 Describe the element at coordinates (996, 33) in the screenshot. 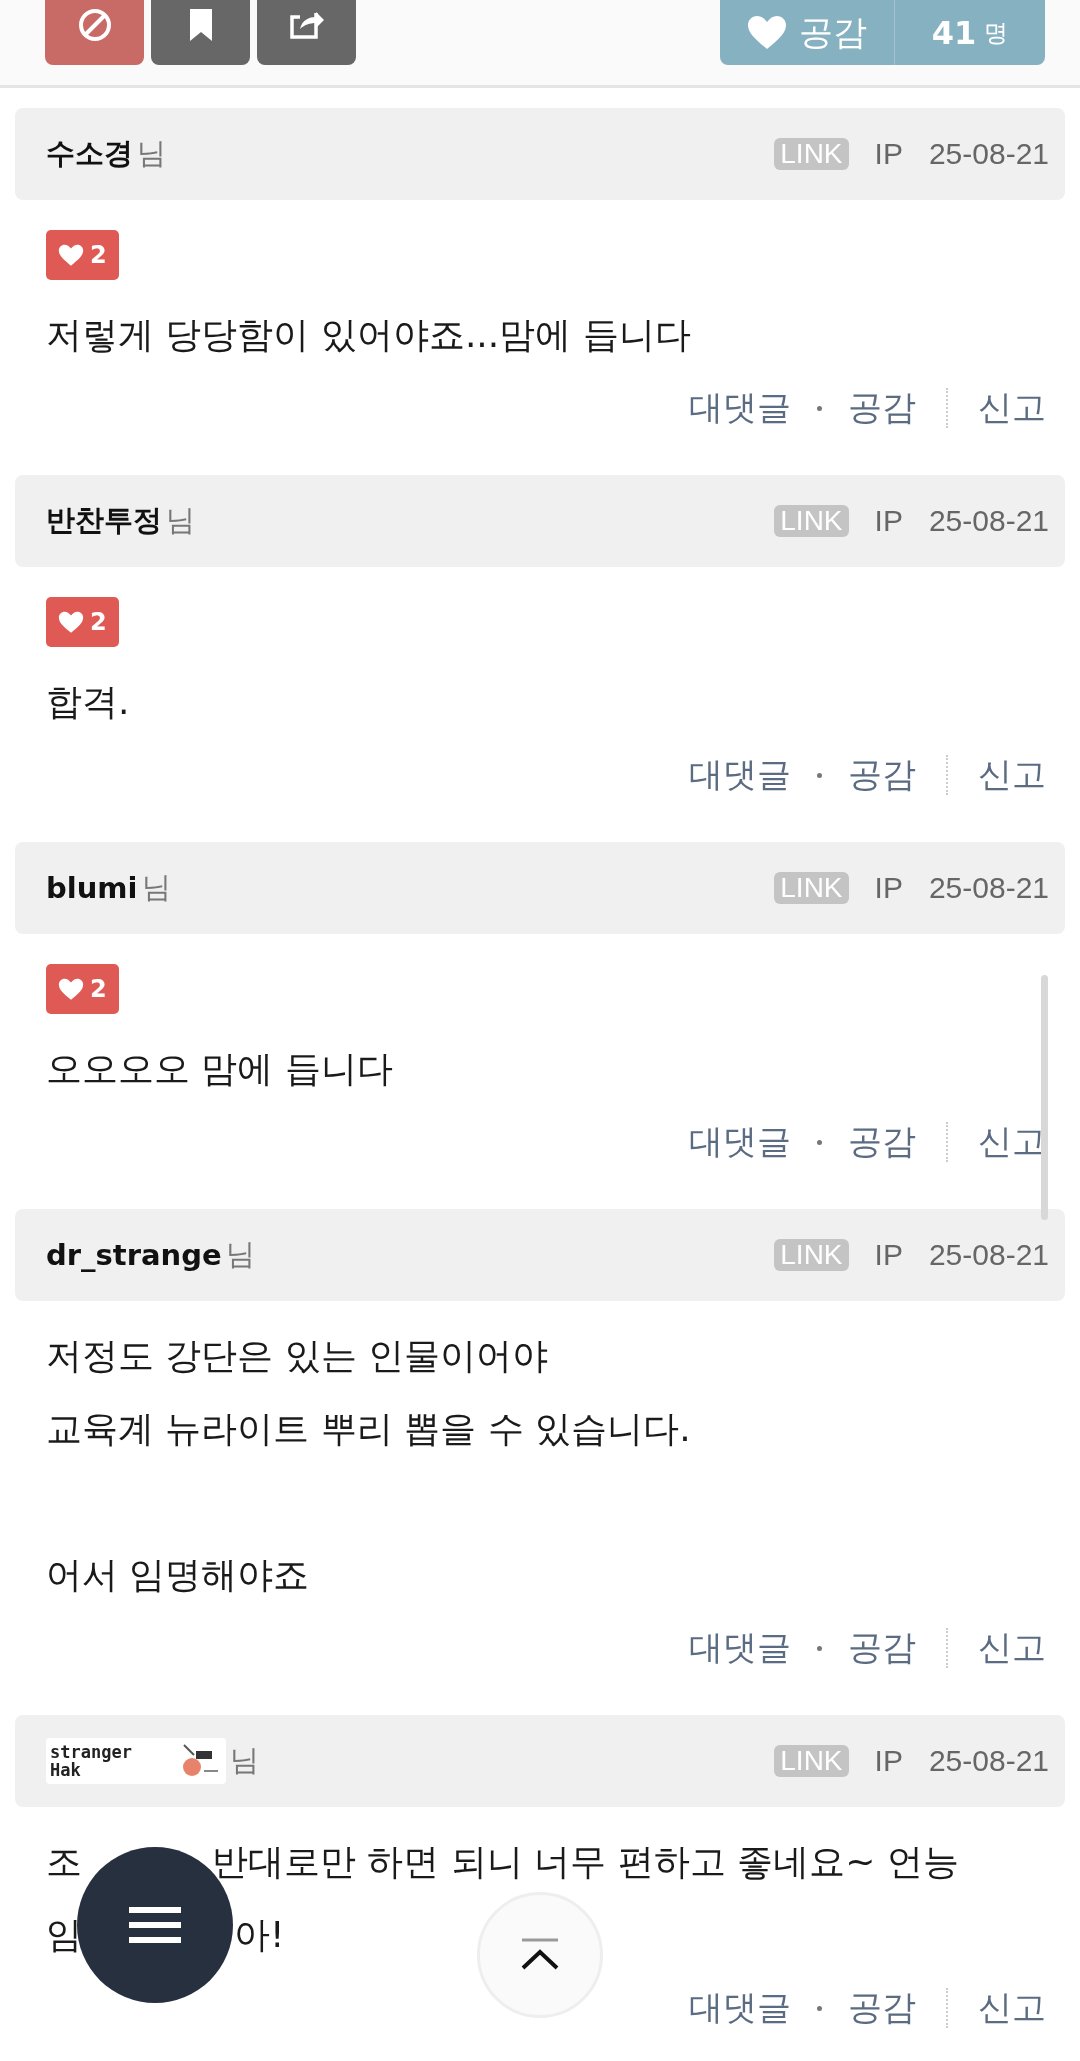

I see `count-unit: 명` at that location.